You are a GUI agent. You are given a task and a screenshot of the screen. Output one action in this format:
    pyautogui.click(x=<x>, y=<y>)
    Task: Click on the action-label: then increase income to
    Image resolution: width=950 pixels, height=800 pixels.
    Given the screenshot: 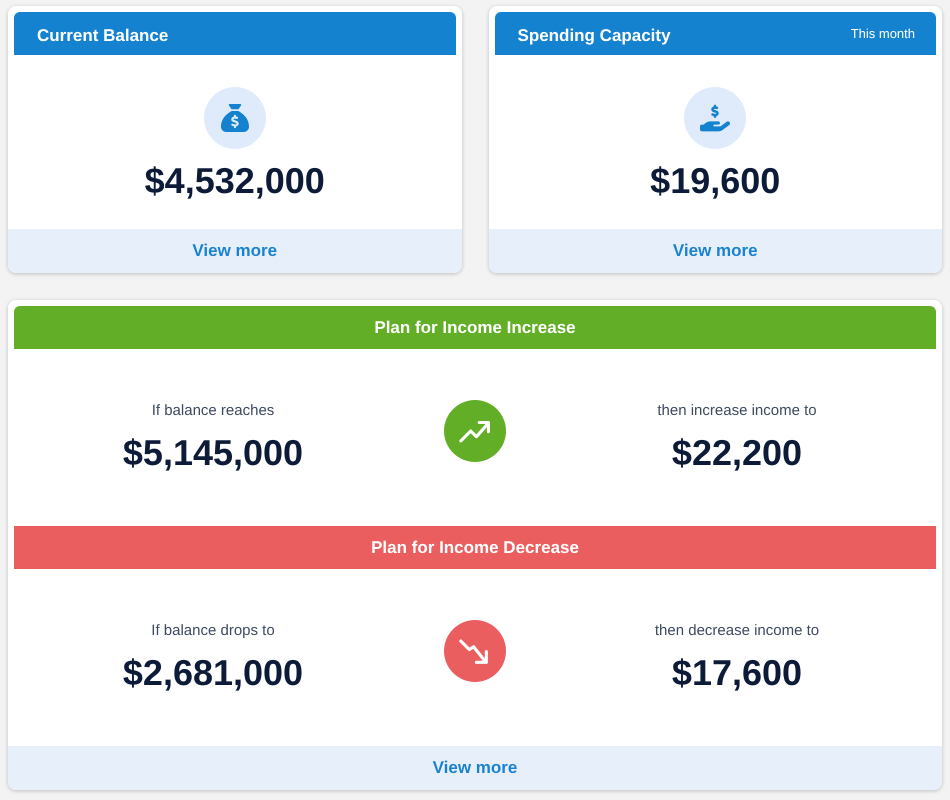 What is the action you would take?
    pyautogui.click(x=737, y=411)
    